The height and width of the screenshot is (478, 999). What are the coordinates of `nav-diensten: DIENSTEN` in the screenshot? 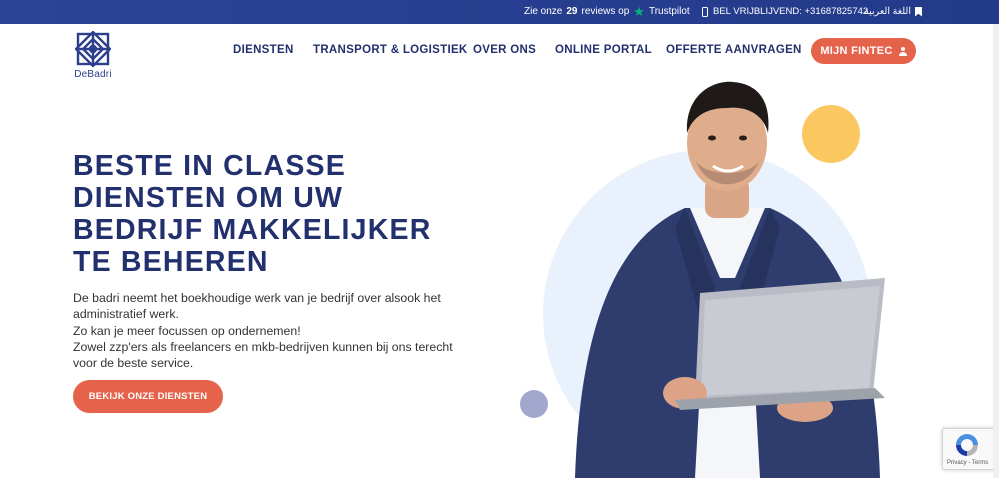 It's located at (263, 50).